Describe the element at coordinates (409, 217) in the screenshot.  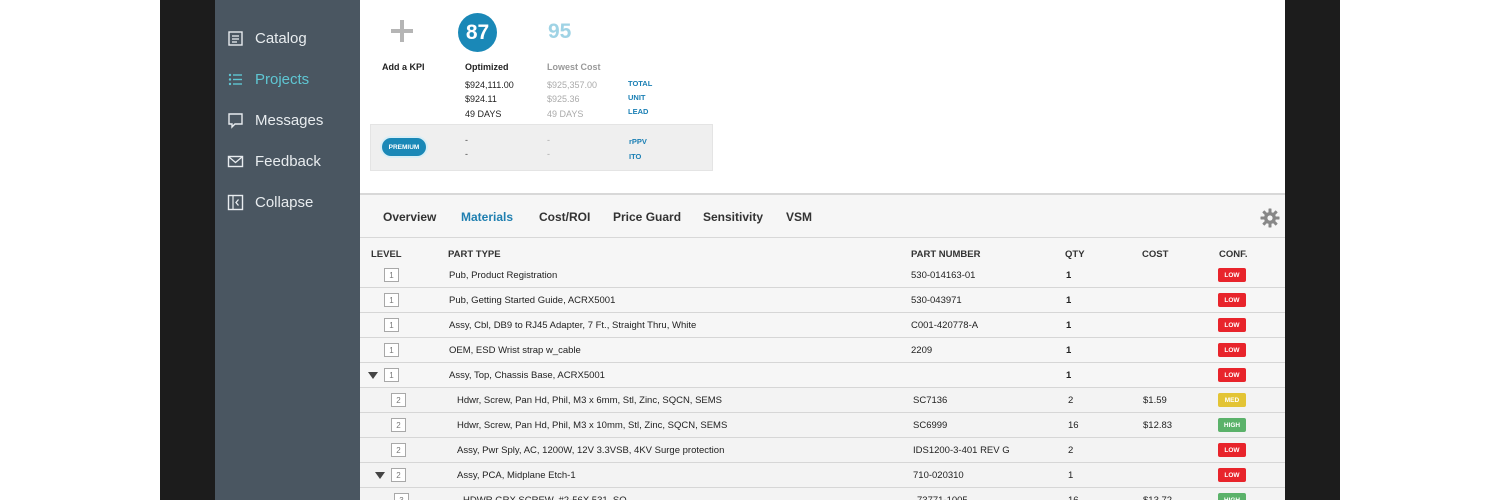
I see `tab-overview: Overview` at that location.